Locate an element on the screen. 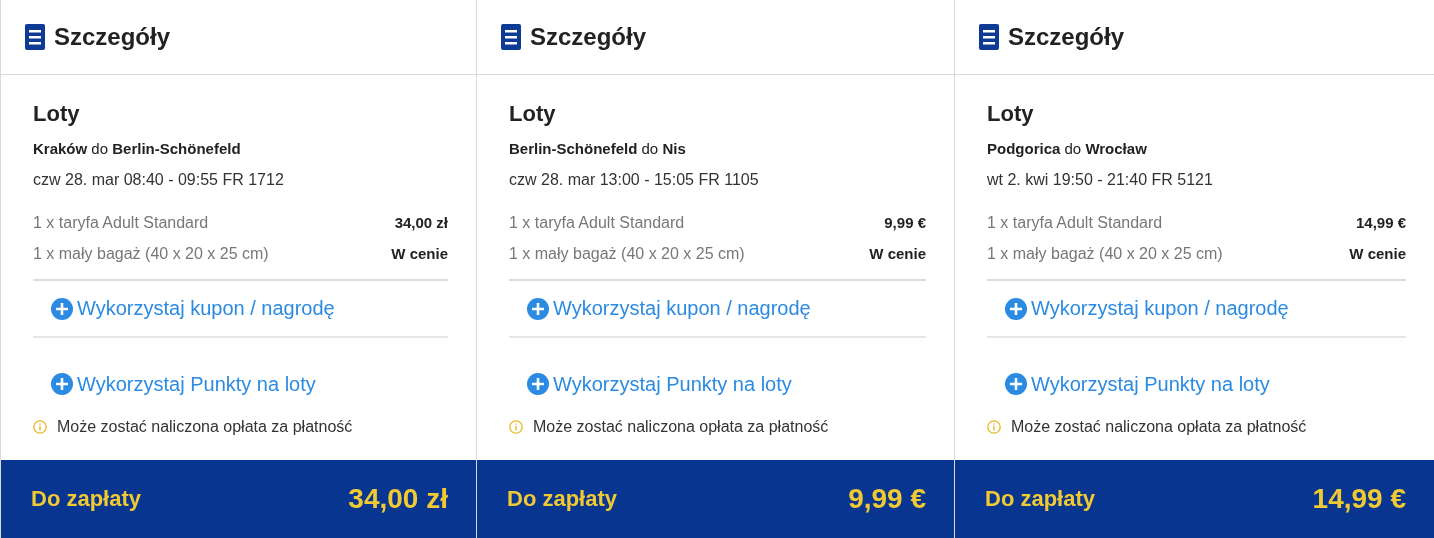 This screenshot has height=538, width=1434. flight-info: wt 2. kwi 19:50 - 21:40 FR 5121 is located at coordinates (1100, 180).